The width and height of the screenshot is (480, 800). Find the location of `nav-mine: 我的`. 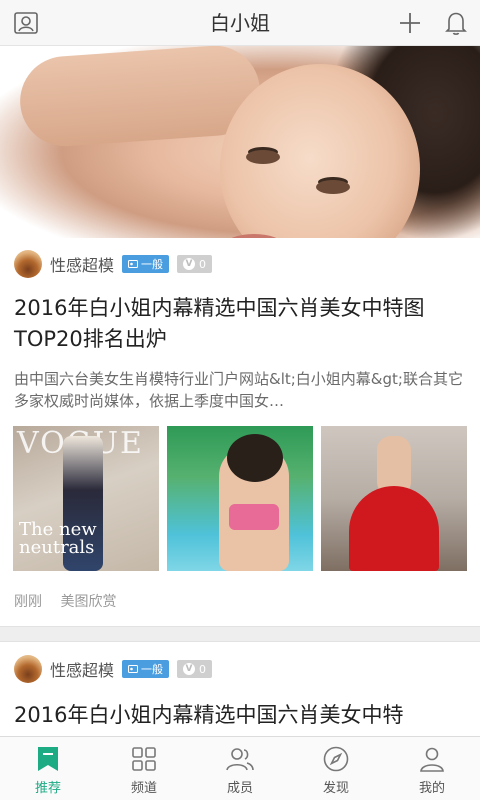

nav-mine: 我的 is located at coordinates (432, 768).